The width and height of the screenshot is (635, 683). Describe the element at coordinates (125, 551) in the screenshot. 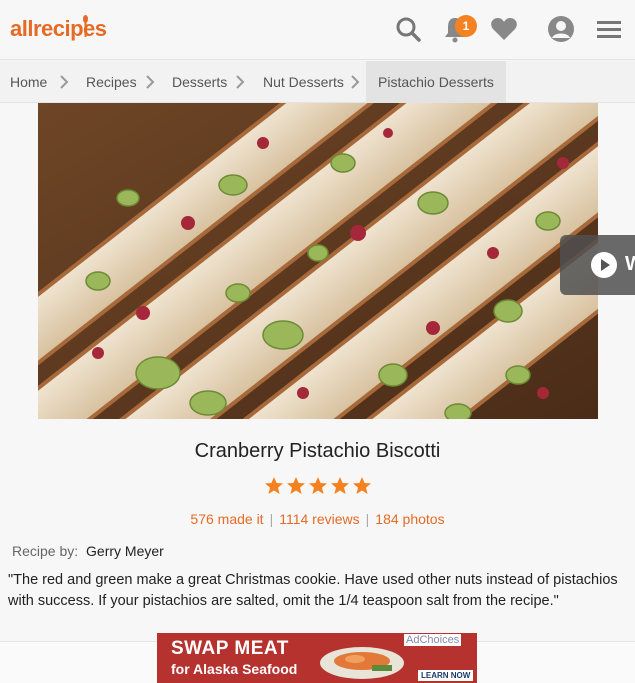

I see `author-link: Gerry Meyer` at that location.